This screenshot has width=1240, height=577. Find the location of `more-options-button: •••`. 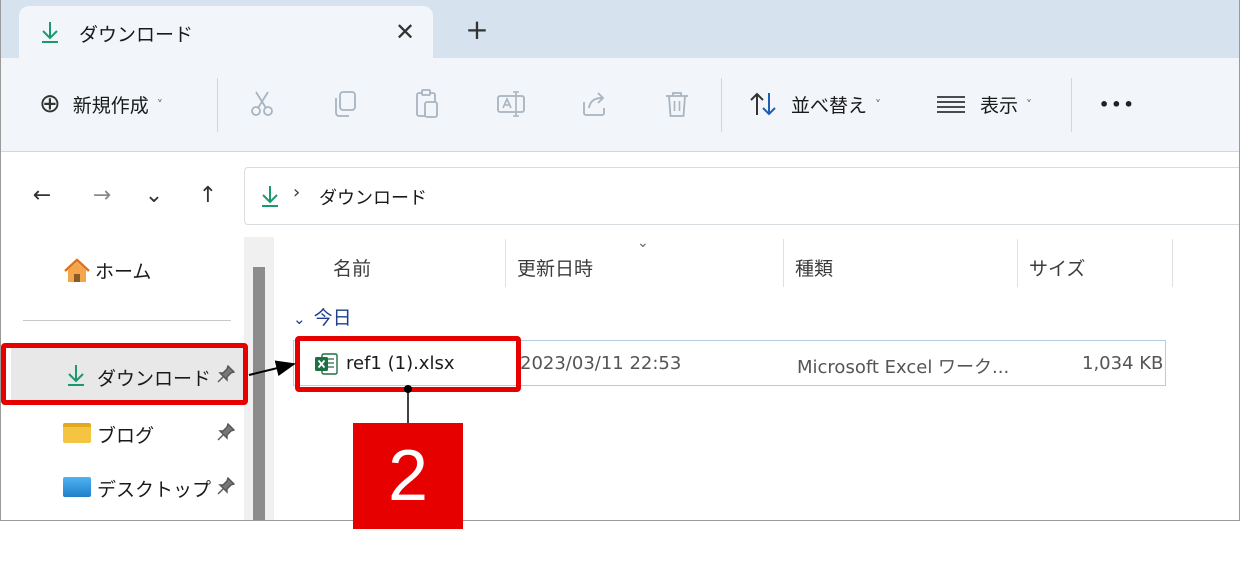

more-options-button: ••• is located at coordinates (1117, 104).